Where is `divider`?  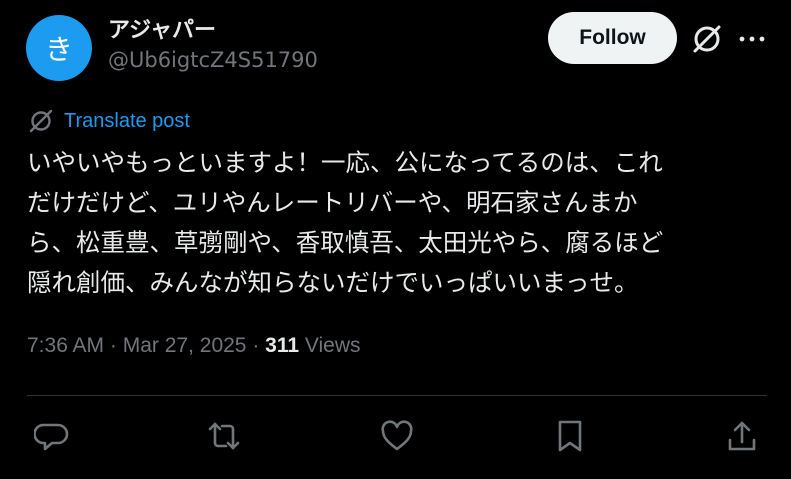 divider is located at coordinates (397, 395).